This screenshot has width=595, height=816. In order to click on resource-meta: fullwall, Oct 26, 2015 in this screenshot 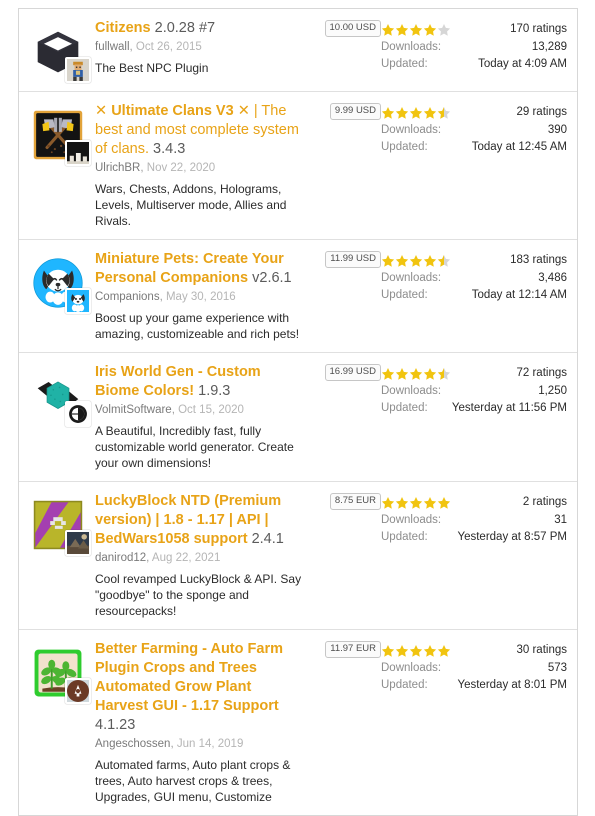, I will do `click(148, 47)`.